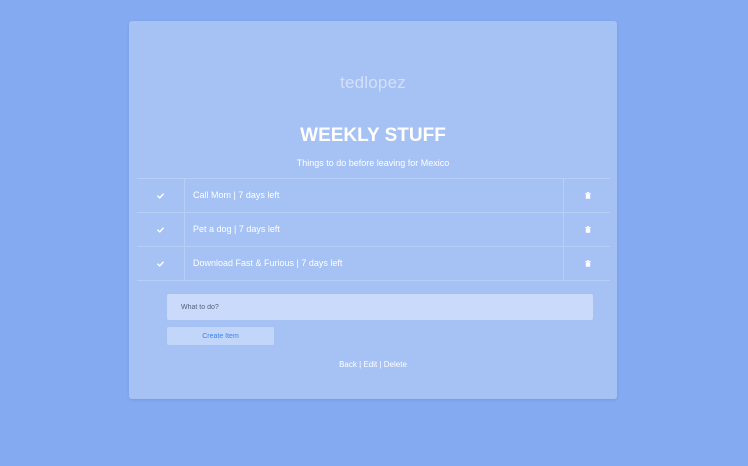 The width and height of the screenshot is (748, 466). I want to click on todo-item: Call Mom | 7 days left, so click(373, 195).